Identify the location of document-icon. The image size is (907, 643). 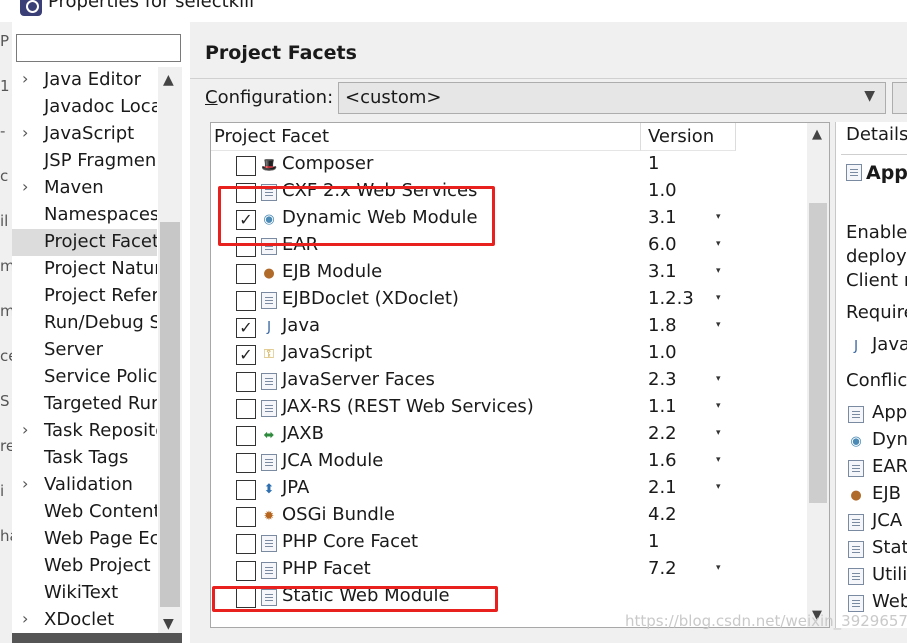
(856, 549).